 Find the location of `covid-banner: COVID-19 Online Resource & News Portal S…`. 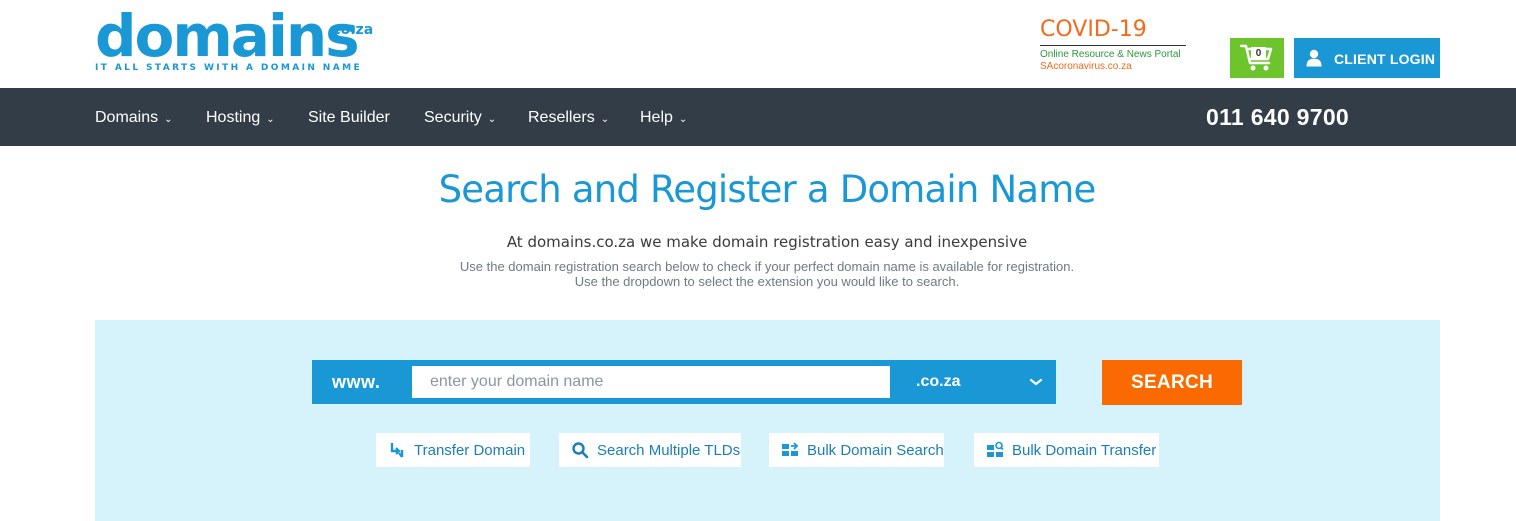

covid-banner: COVID-19 Online Resource & News Portal S… is located at coordinates (1114, 47).